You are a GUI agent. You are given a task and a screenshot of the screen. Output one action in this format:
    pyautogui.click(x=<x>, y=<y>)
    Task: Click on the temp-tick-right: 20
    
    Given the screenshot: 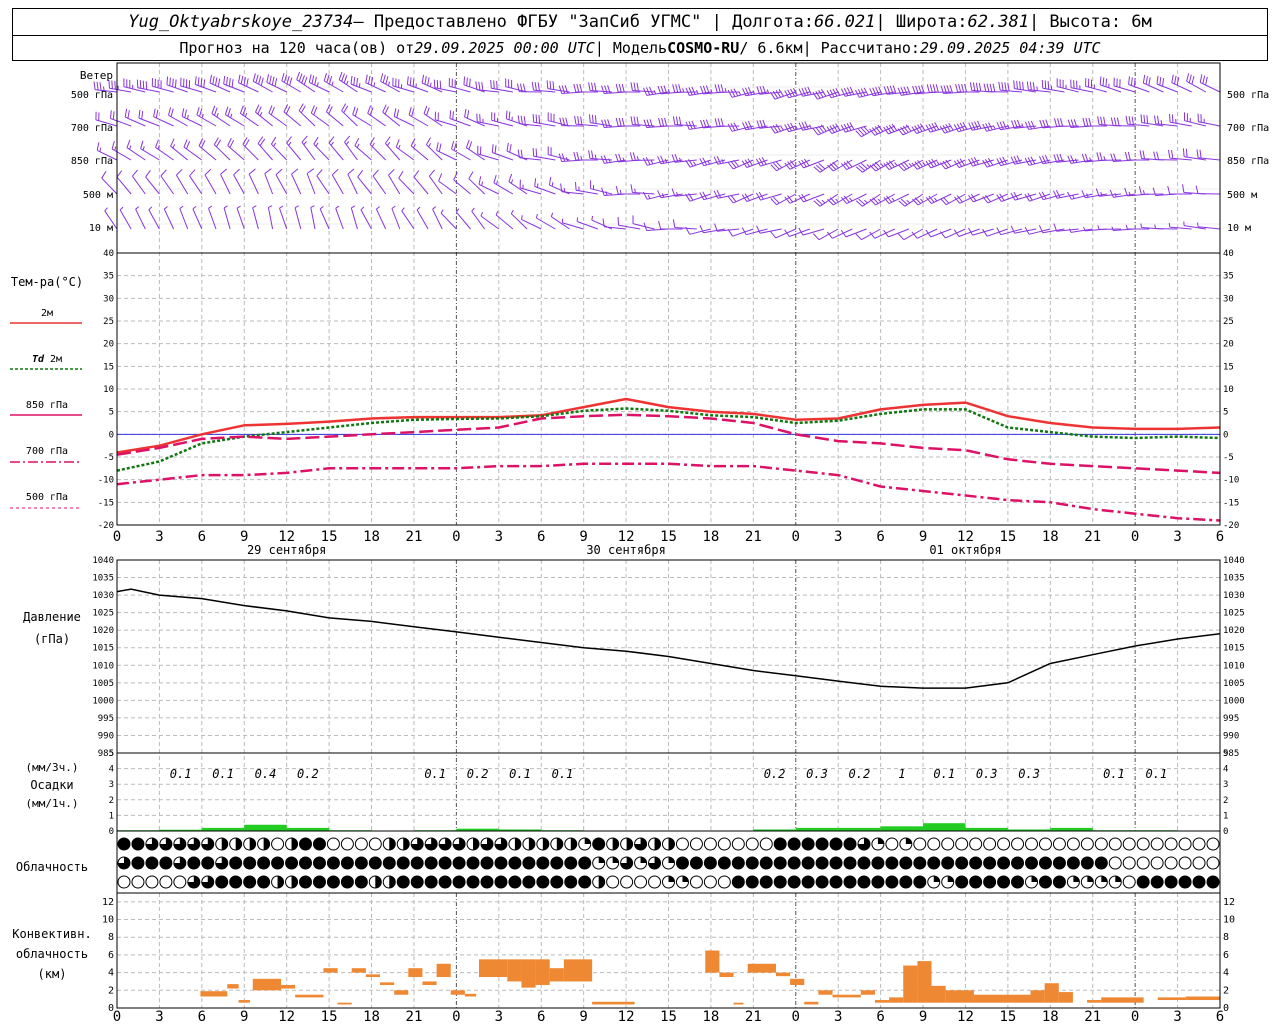 What is the action you would take?
    pyautogui.click(x=1228, y=345)
    